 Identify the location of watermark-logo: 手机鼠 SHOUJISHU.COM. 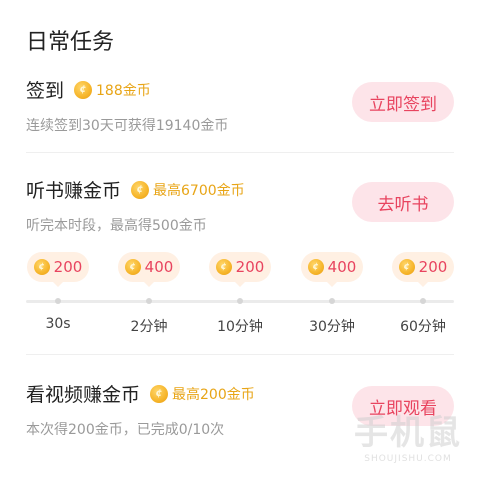
(408, 434).